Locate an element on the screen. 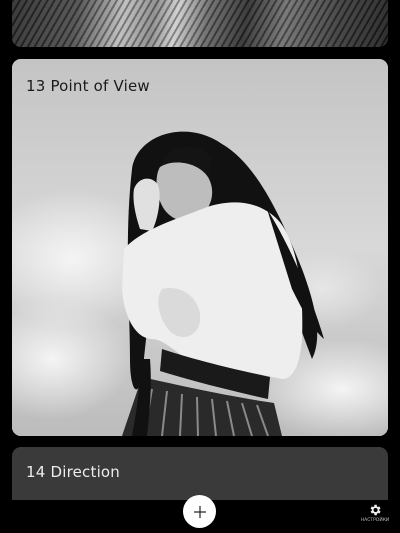  settings-label: НАСТРОЙКИ is located at coordinates (375, 520).